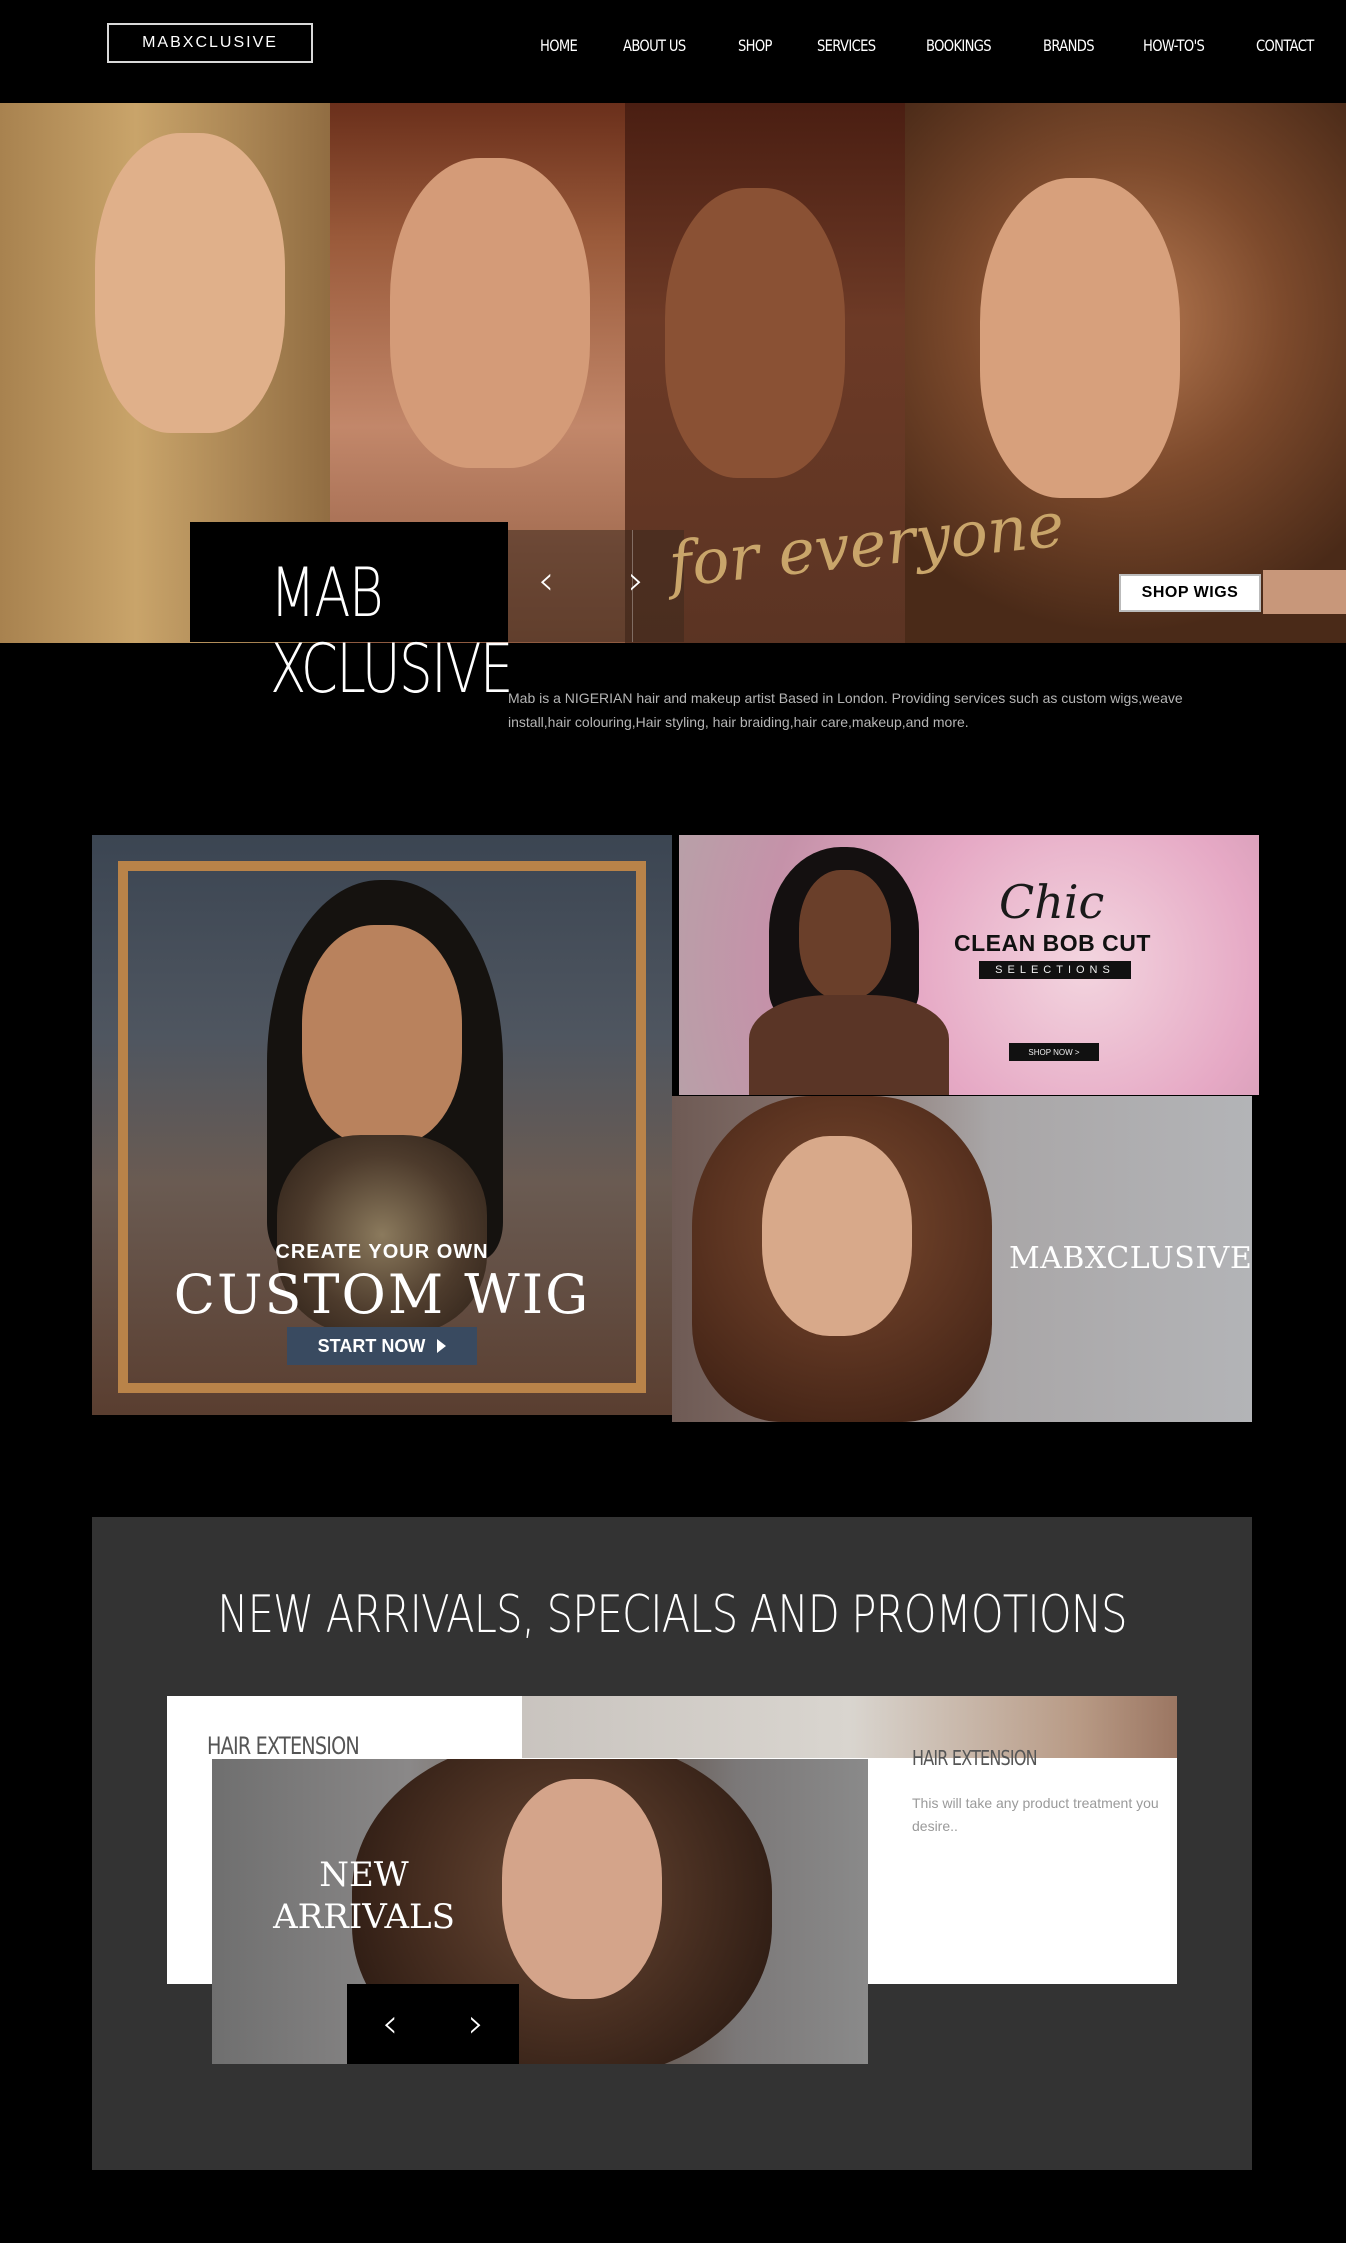 Image resolution: width=1346 pixels, height=2243 pixels. What do you see at coordinates (382, 1125) in the screenshot?
I see `custom-wig-banner: CREATE YOUR OWN CUSTOM WIG START NOW` at bounding box center [382, 1125].